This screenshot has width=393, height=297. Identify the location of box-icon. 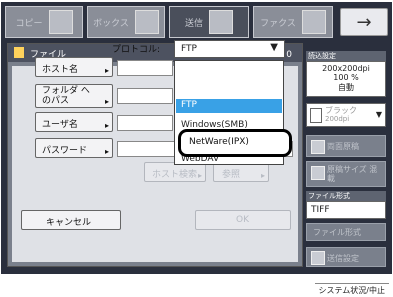
(146, 22).